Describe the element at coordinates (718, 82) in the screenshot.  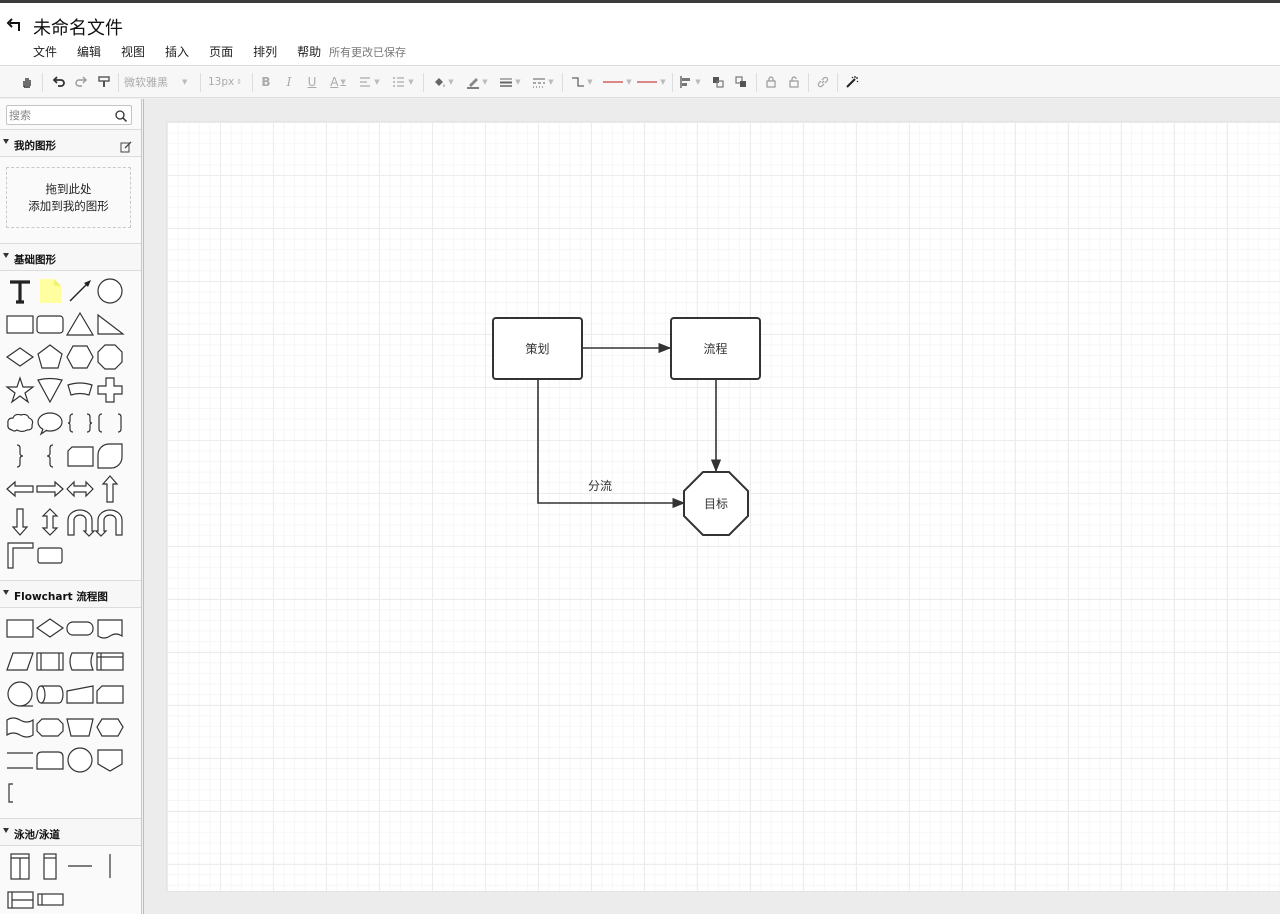
I see `bring-to-front-icon` at that location.